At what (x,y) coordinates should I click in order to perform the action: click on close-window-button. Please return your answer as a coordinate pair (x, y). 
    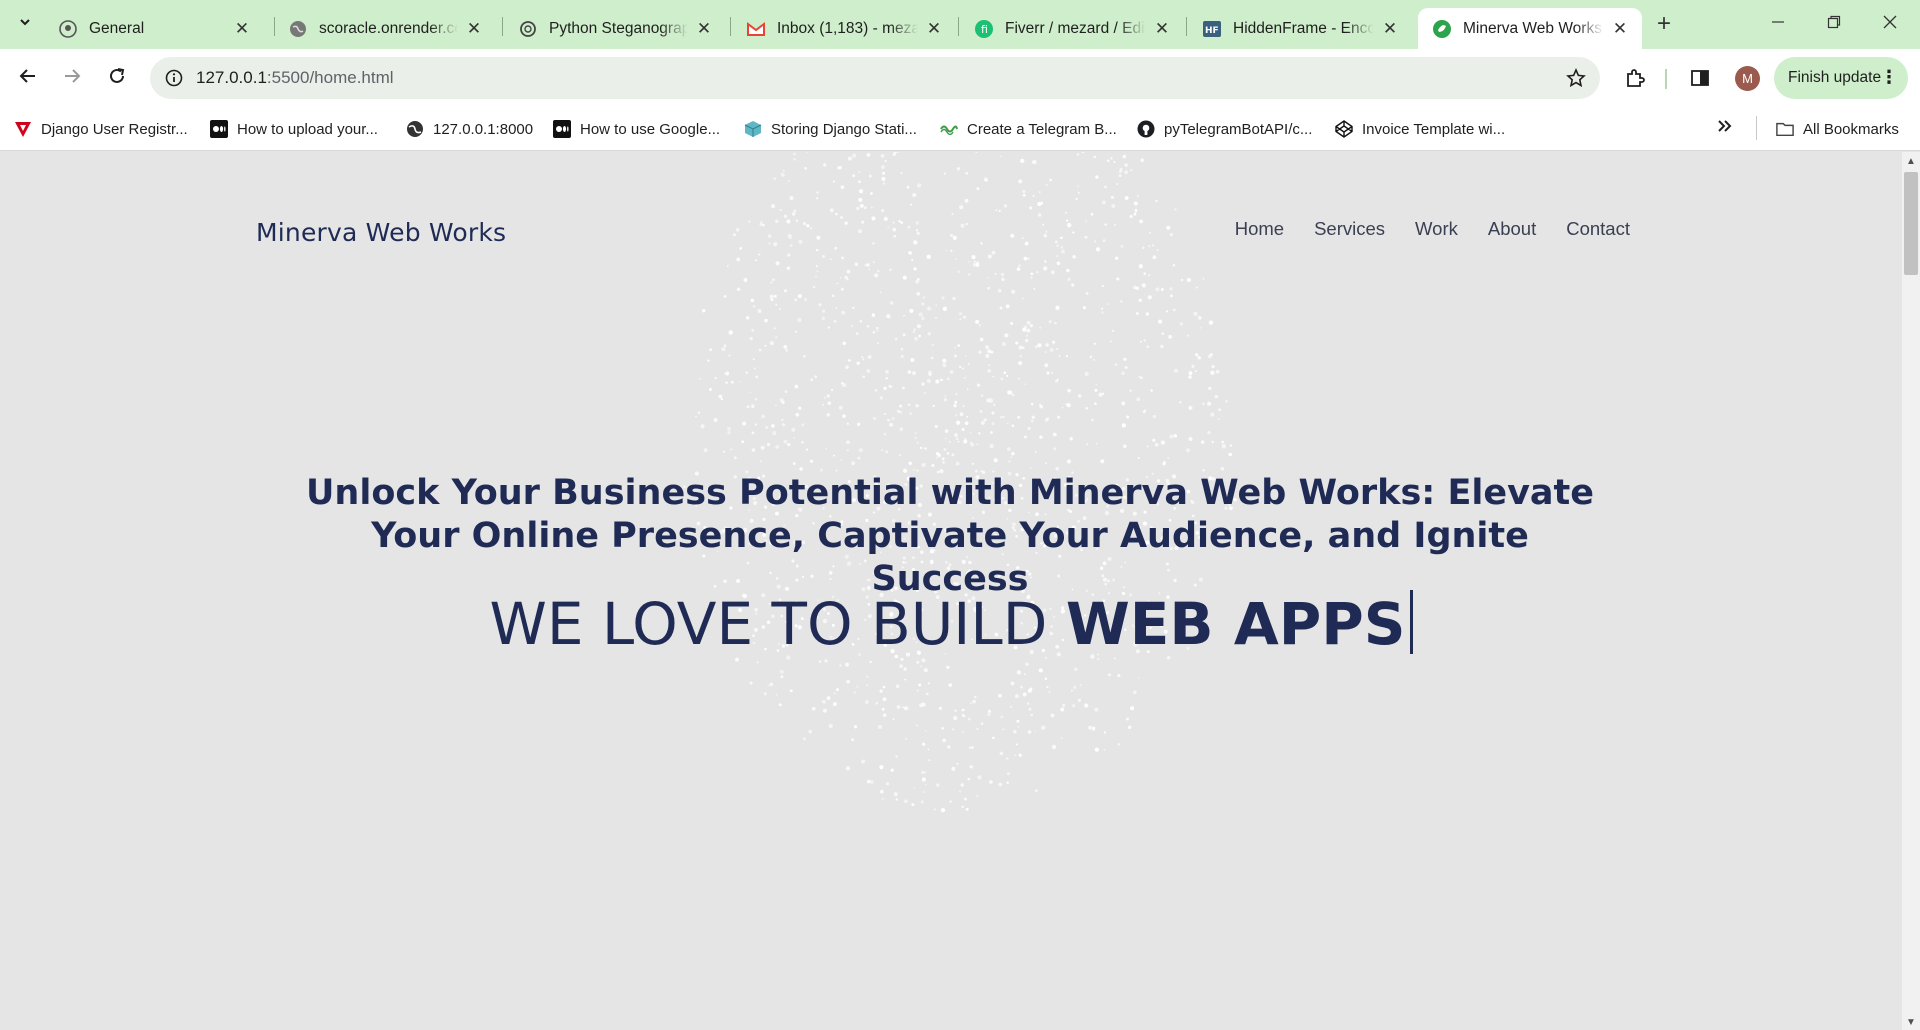
    Looking at the image, I should click on (1890, 24).